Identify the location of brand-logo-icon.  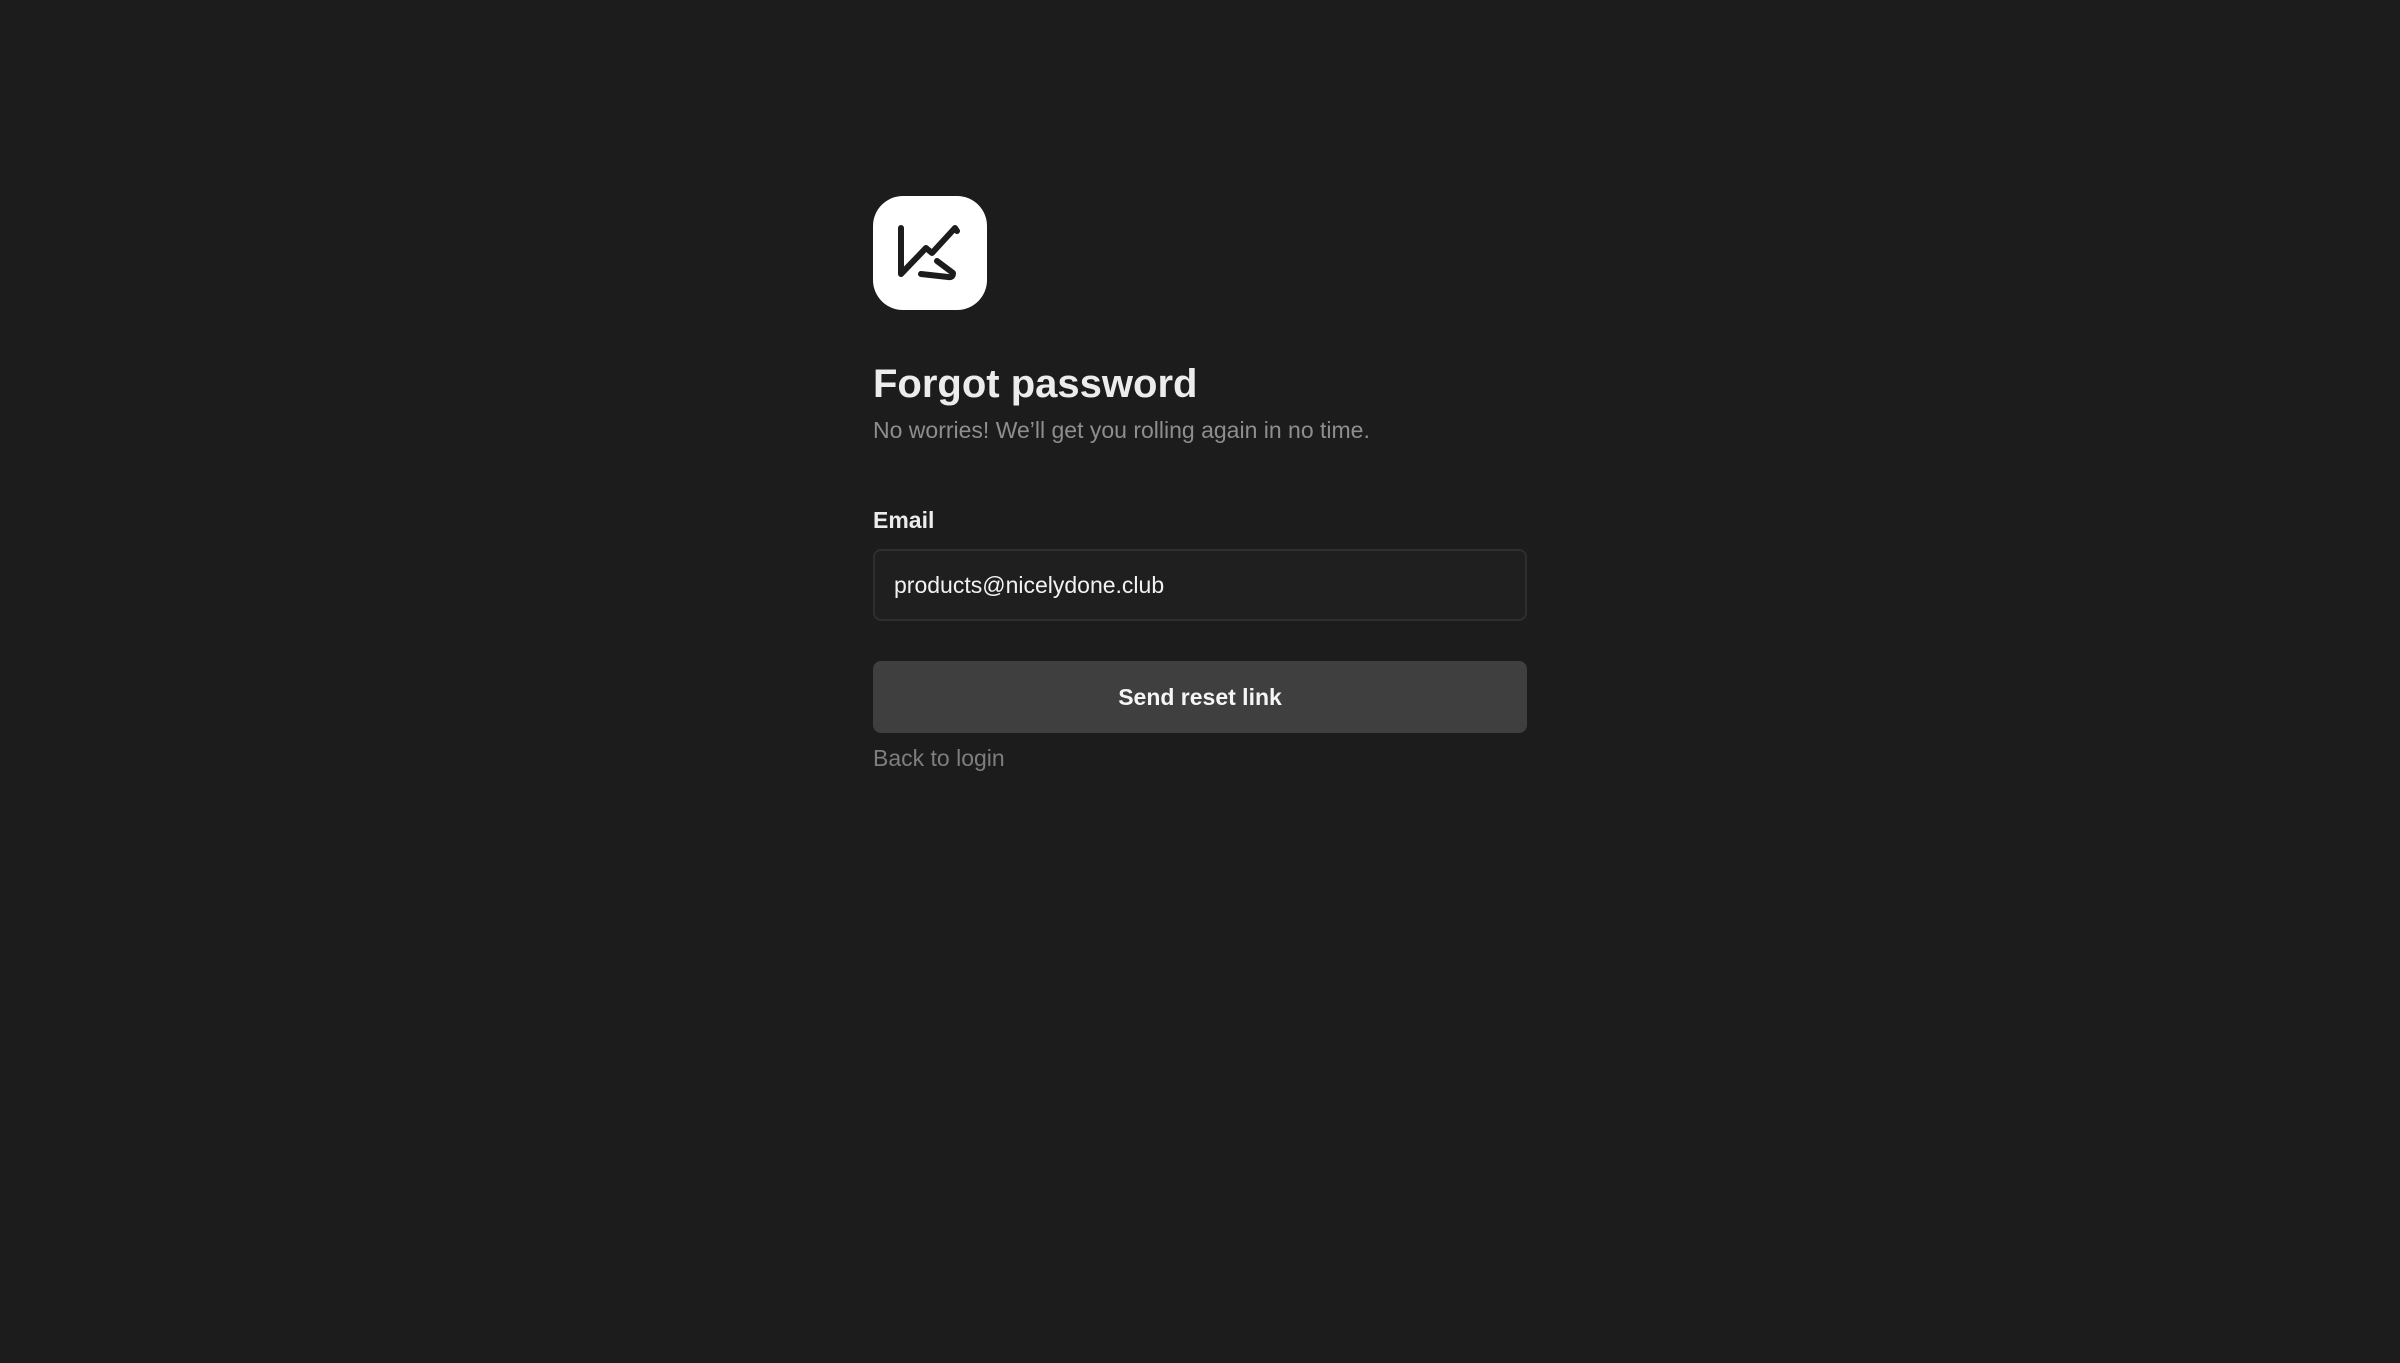
(929, 253).